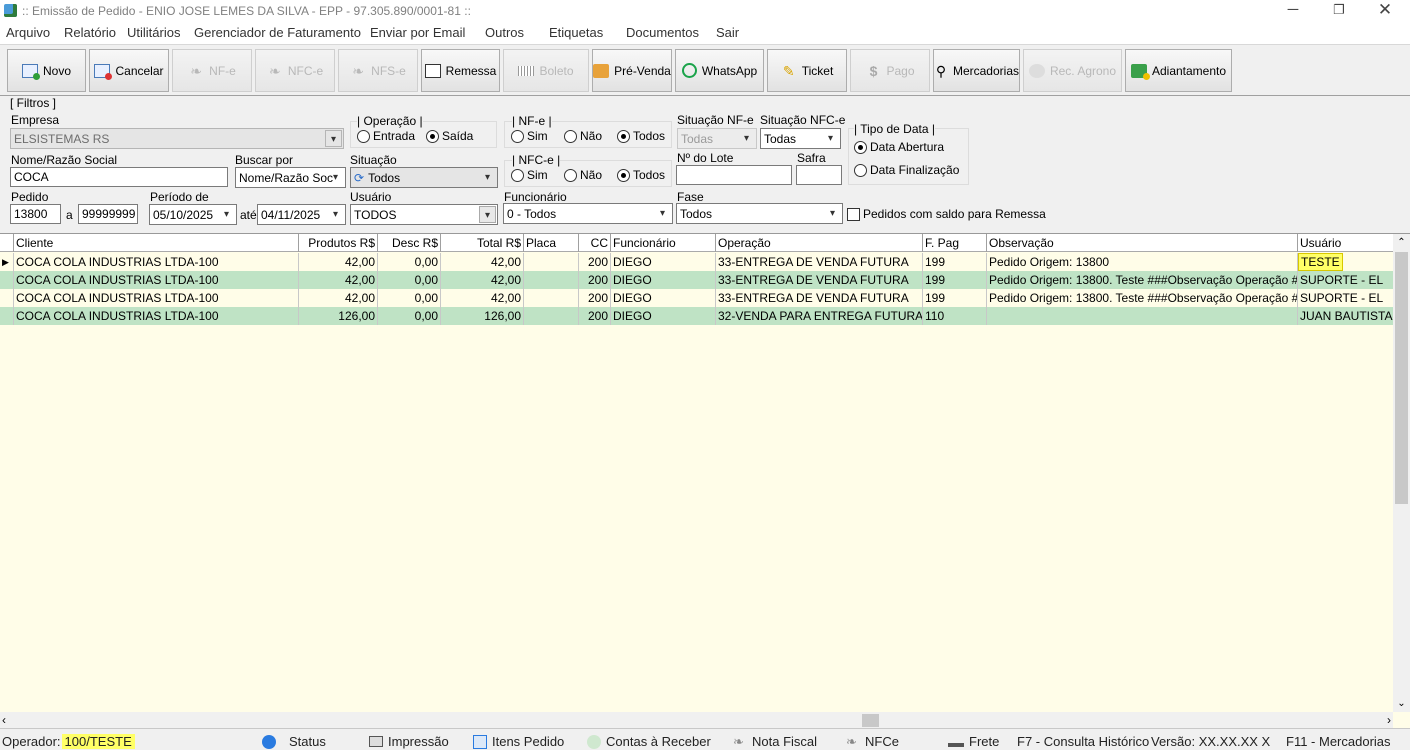 The width and height of the screenshot is (1410, 750). Describe the element at coordinates (460, 70) in the screenshot. I see `remessa-button: Remessa` at that location.